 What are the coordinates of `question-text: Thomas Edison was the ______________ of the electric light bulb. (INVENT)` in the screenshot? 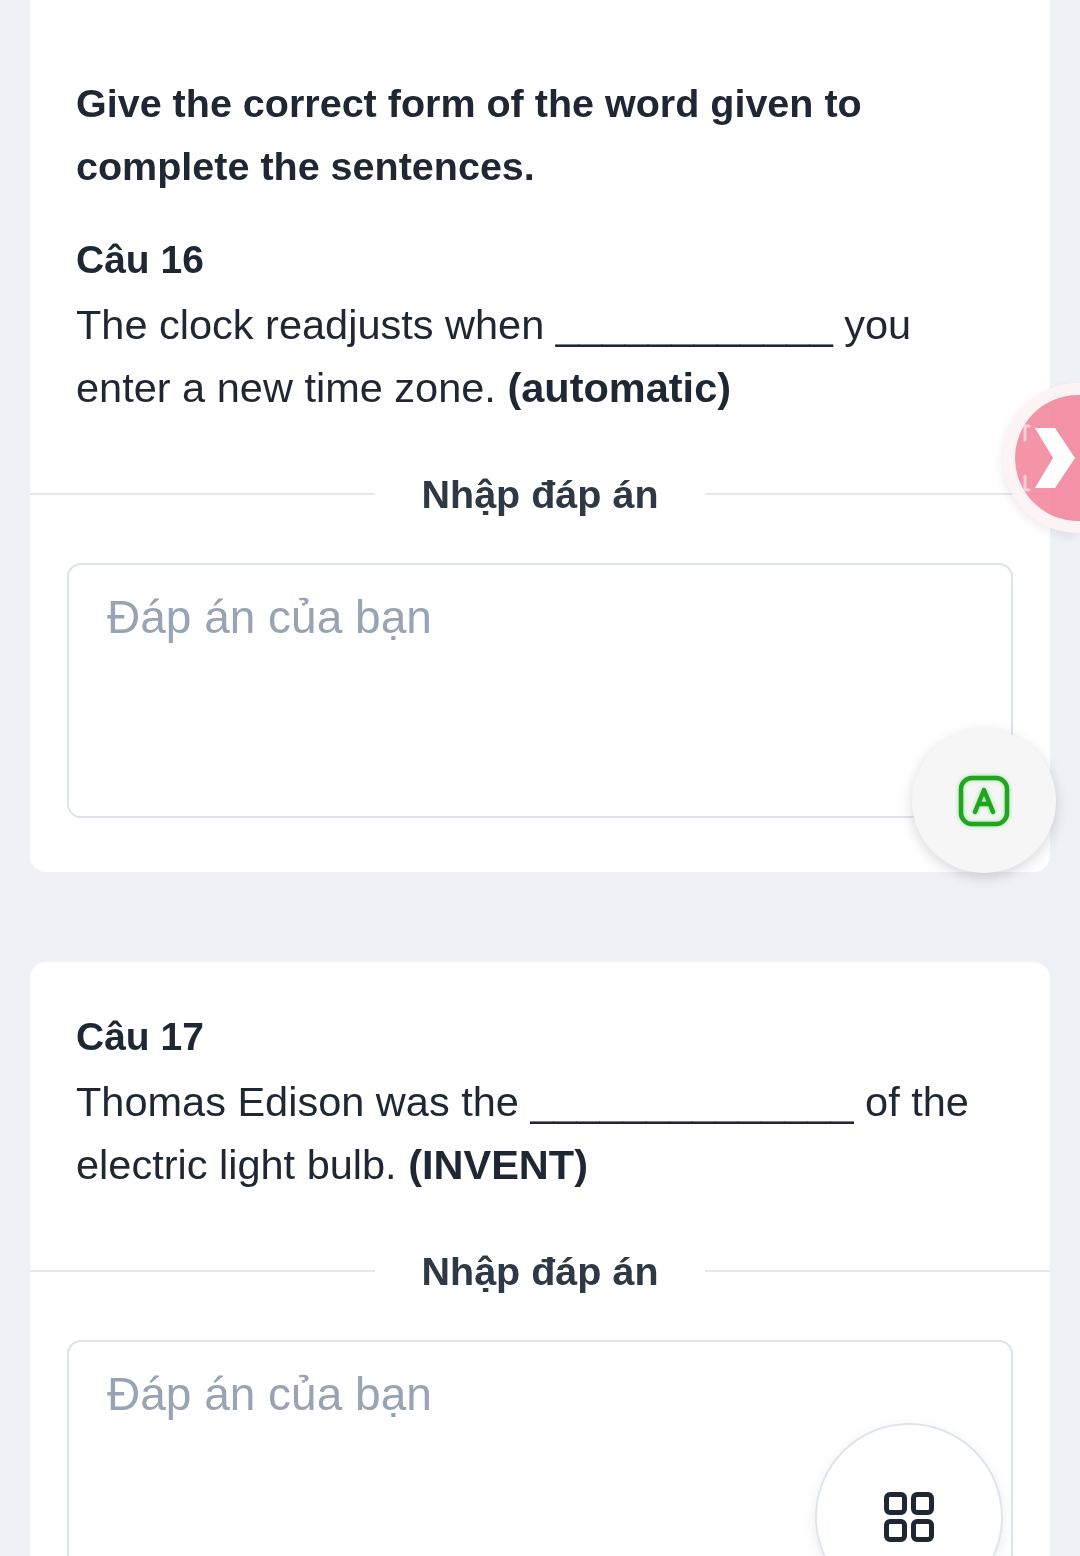 It's located at (523, 1133).